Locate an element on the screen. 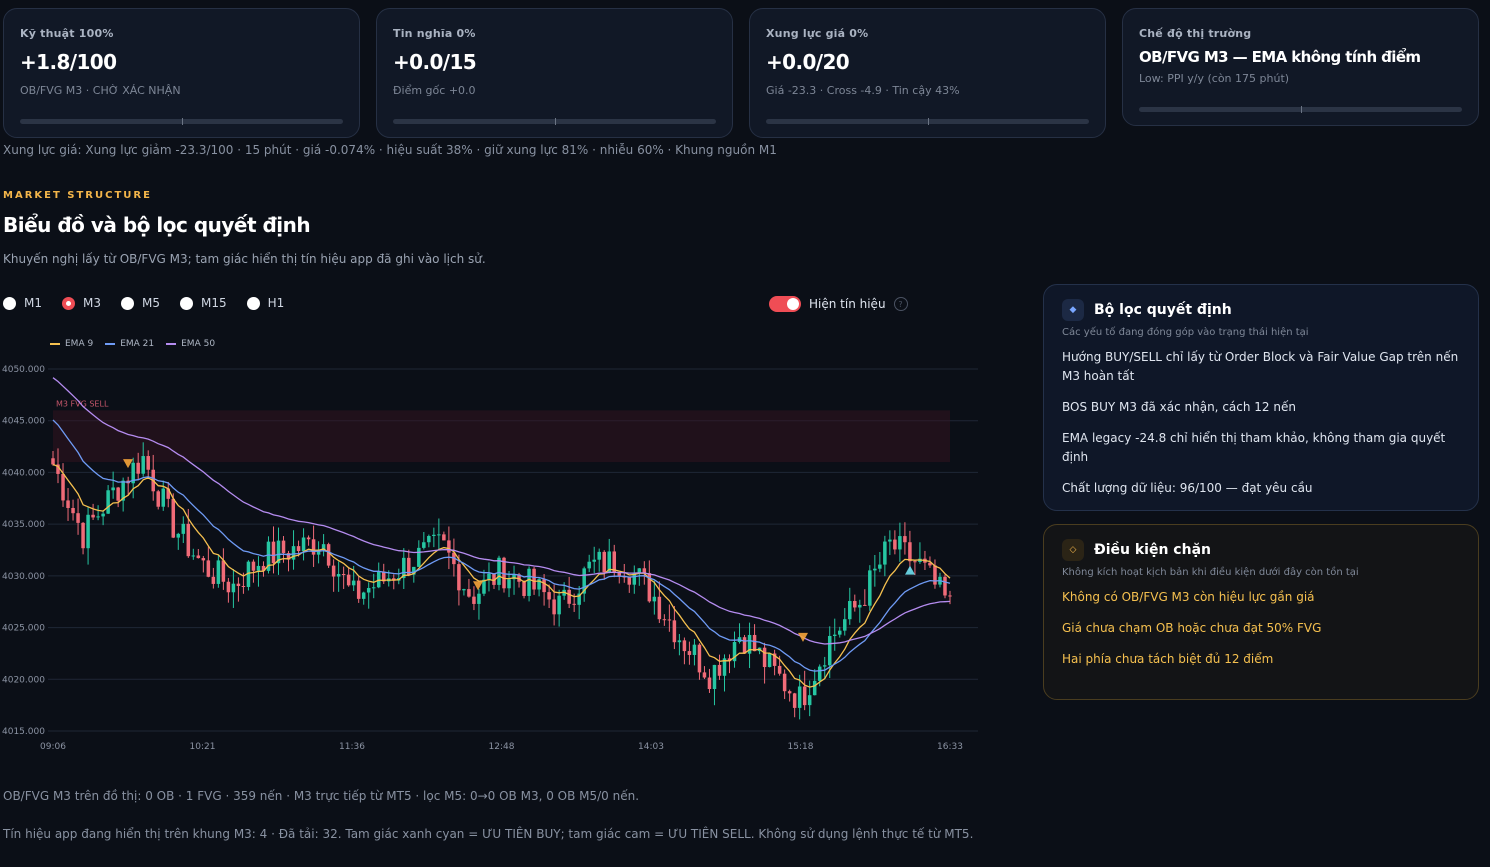 The image size is (1490, 867). timeframe-selector: M1 M3 M5 M15 H1 is located at coordinates (143, 303).